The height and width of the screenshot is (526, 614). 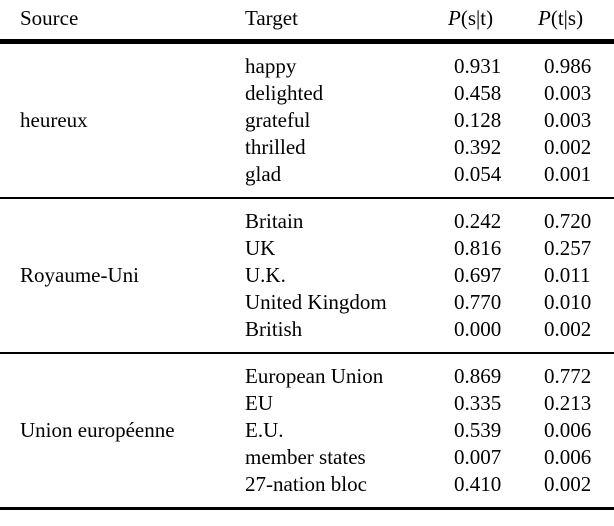 I want to click on p-ts-denominator: s, so click(x=572, y=18).